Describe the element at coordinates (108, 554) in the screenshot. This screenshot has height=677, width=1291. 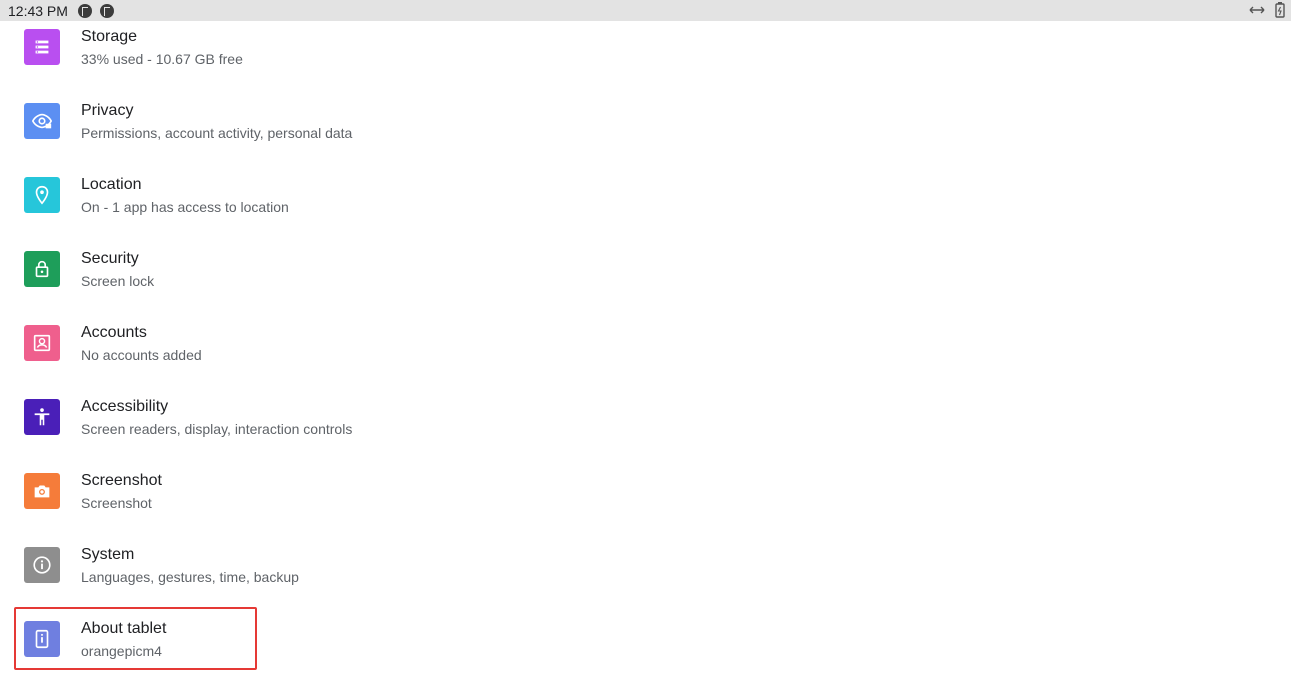
I see `settings-item-title: System` at that location.